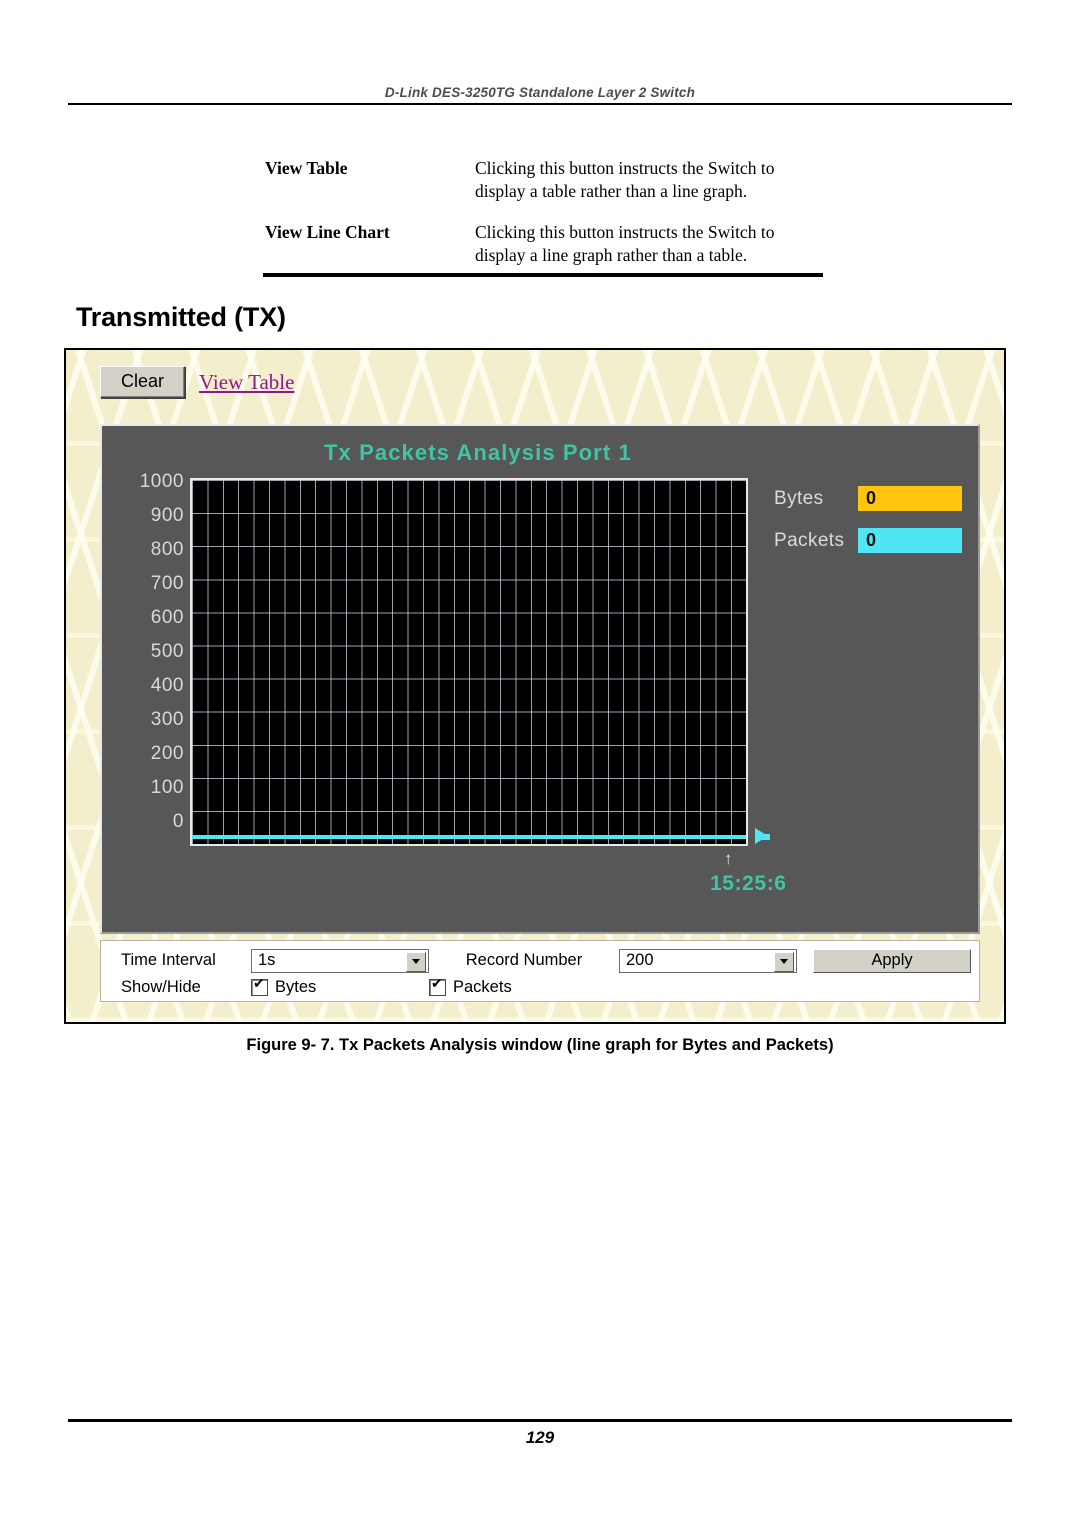 This screenshot has height=1528, width=1080. Describe the element at coordinates (540, 1437) in the screenshot. I see `page-number: 129` at that location.